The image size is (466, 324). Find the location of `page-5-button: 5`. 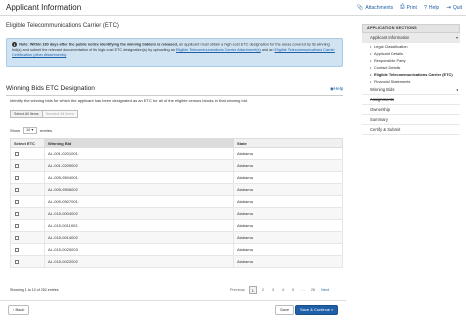

page-5-button: 5 is located at coordinates (293, 290).